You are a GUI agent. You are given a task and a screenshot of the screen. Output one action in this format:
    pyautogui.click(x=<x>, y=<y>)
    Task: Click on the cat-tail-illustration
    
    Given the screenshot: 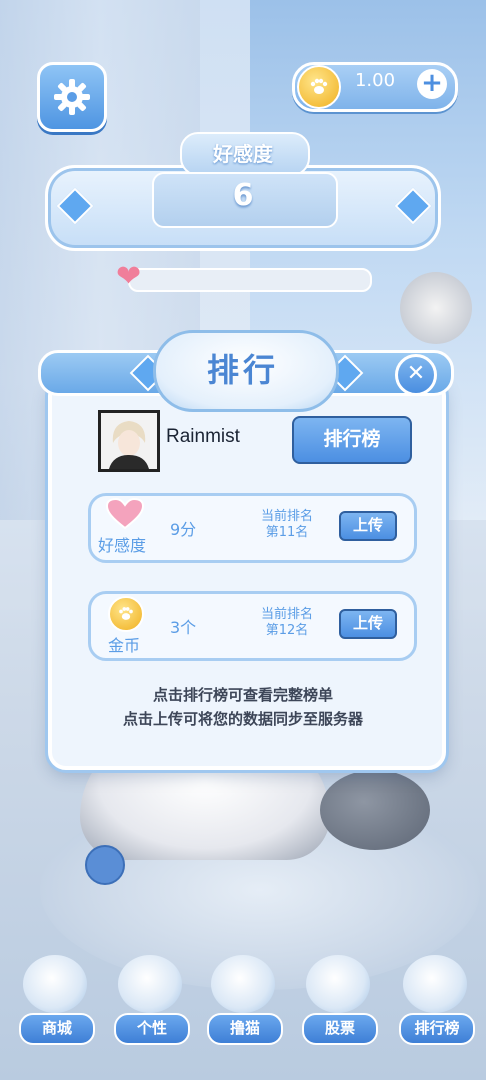 What is the action you would take?
    pyautogui.click(x=375, y=810)
    